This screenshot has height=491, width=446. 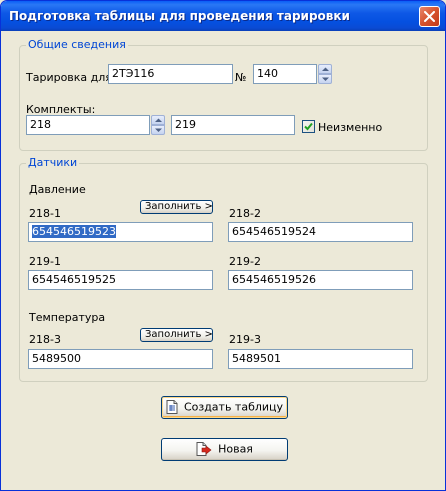 I want to click on p3-input: 654546519525, so click(x=120, y=280).